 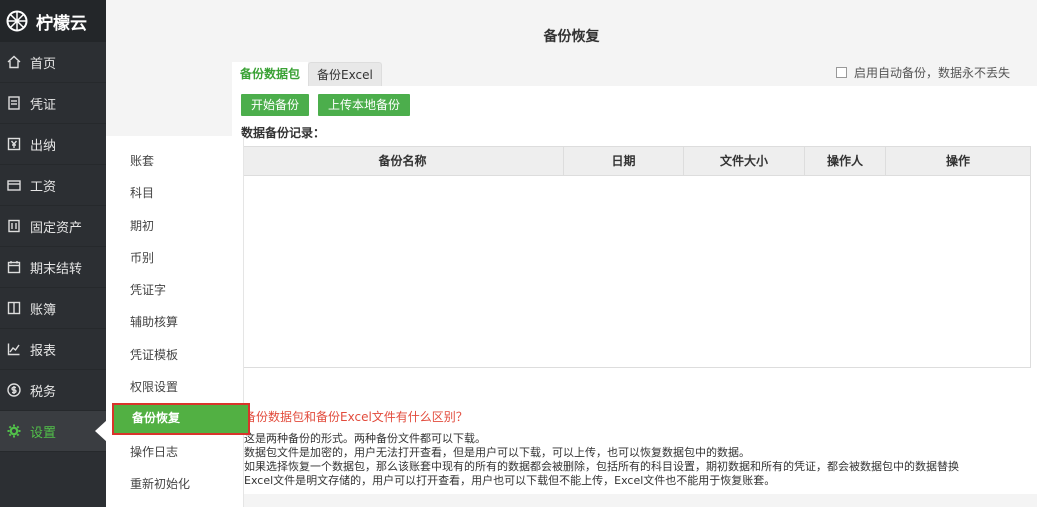 I want to click on nav-item-voucher: 凭证, so click(x=53, y=103).